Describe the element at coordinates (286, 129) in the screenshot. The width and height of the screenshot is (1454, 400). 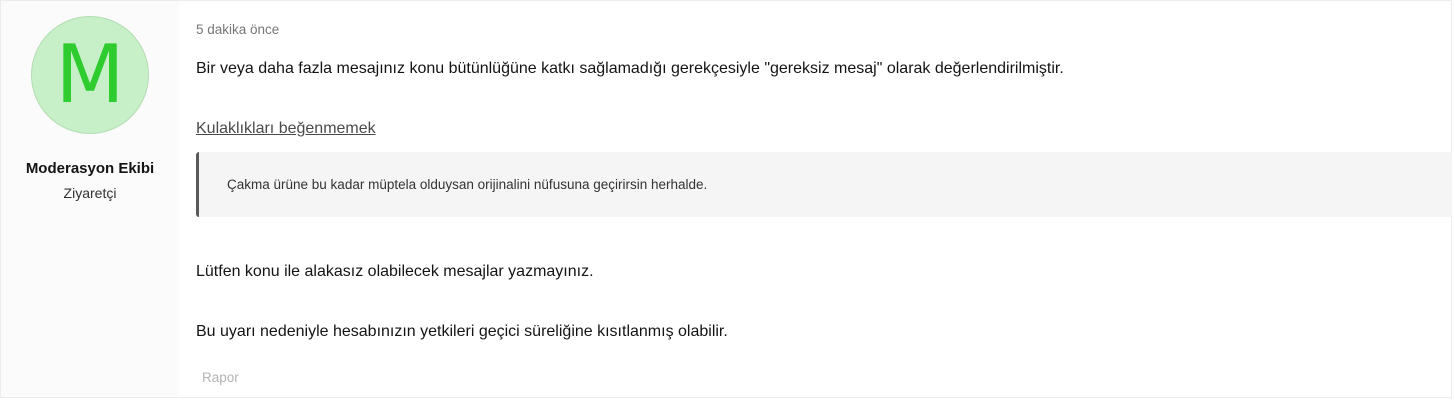
I see `thread-link: Kulaklıkları beğenmemek` at that location.